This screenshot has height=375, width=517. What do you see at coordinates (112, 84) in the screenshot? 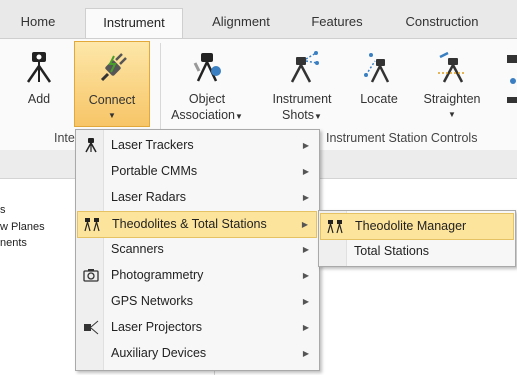
I see `connect-button: Connect ▼` at bounding box center [112, 84].